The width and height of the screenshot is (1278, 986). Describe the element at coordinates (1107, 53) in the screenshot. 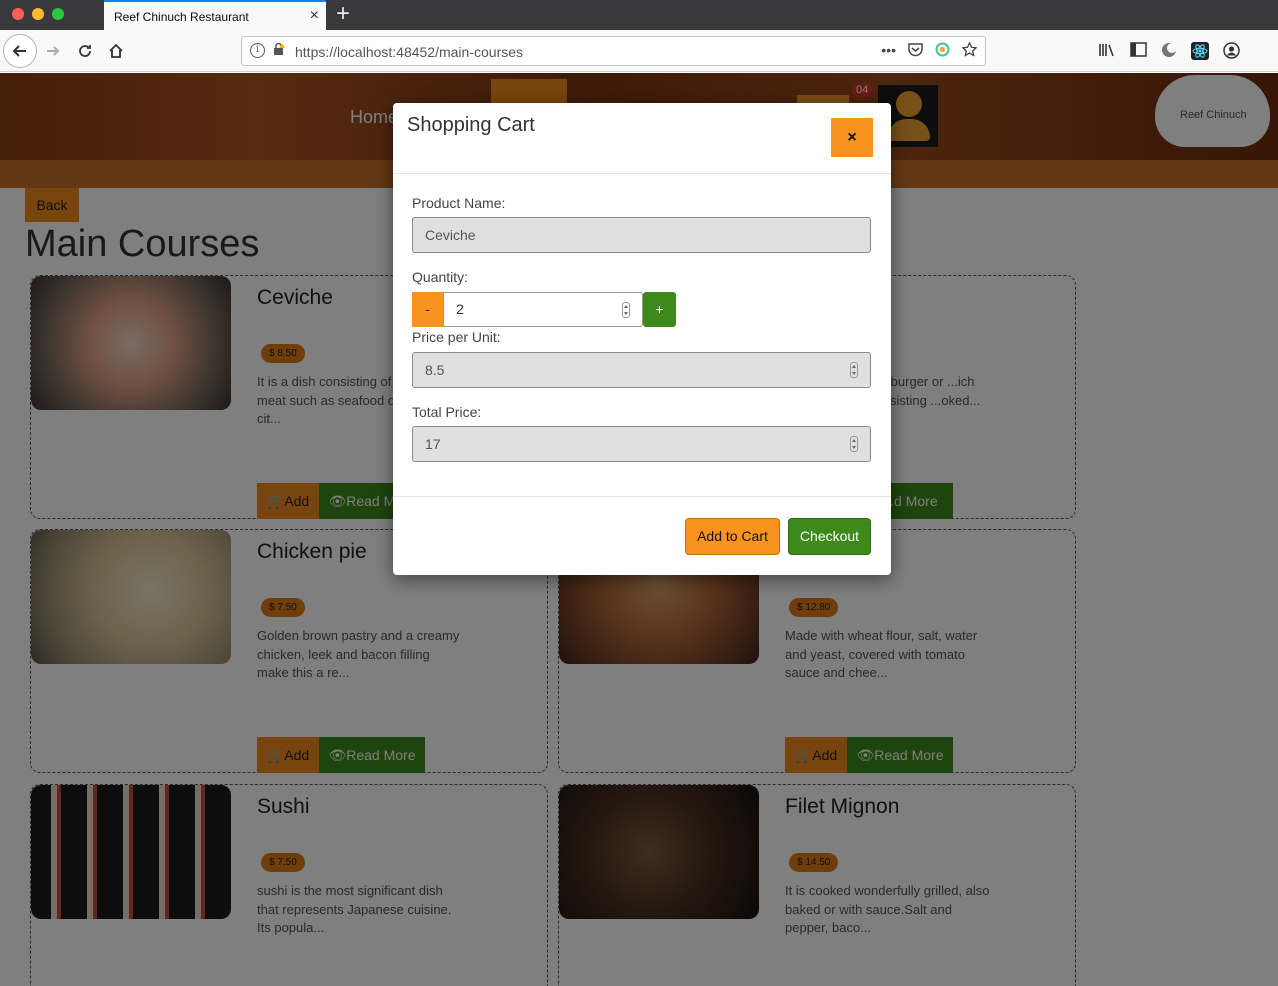

I see `library-icon` at that location.